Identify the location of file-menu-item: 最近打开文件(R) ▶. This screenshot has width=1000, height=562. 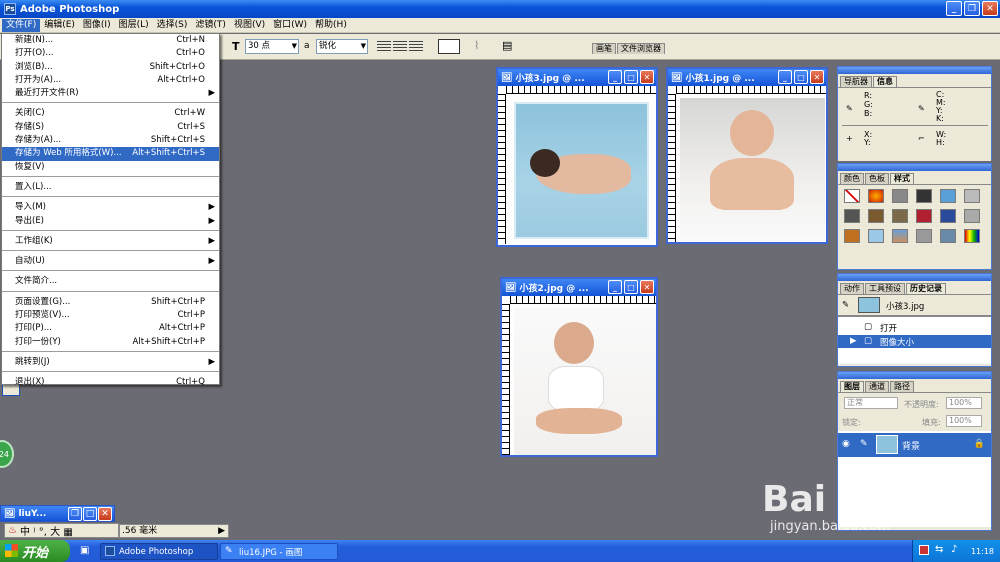
(110, 93).